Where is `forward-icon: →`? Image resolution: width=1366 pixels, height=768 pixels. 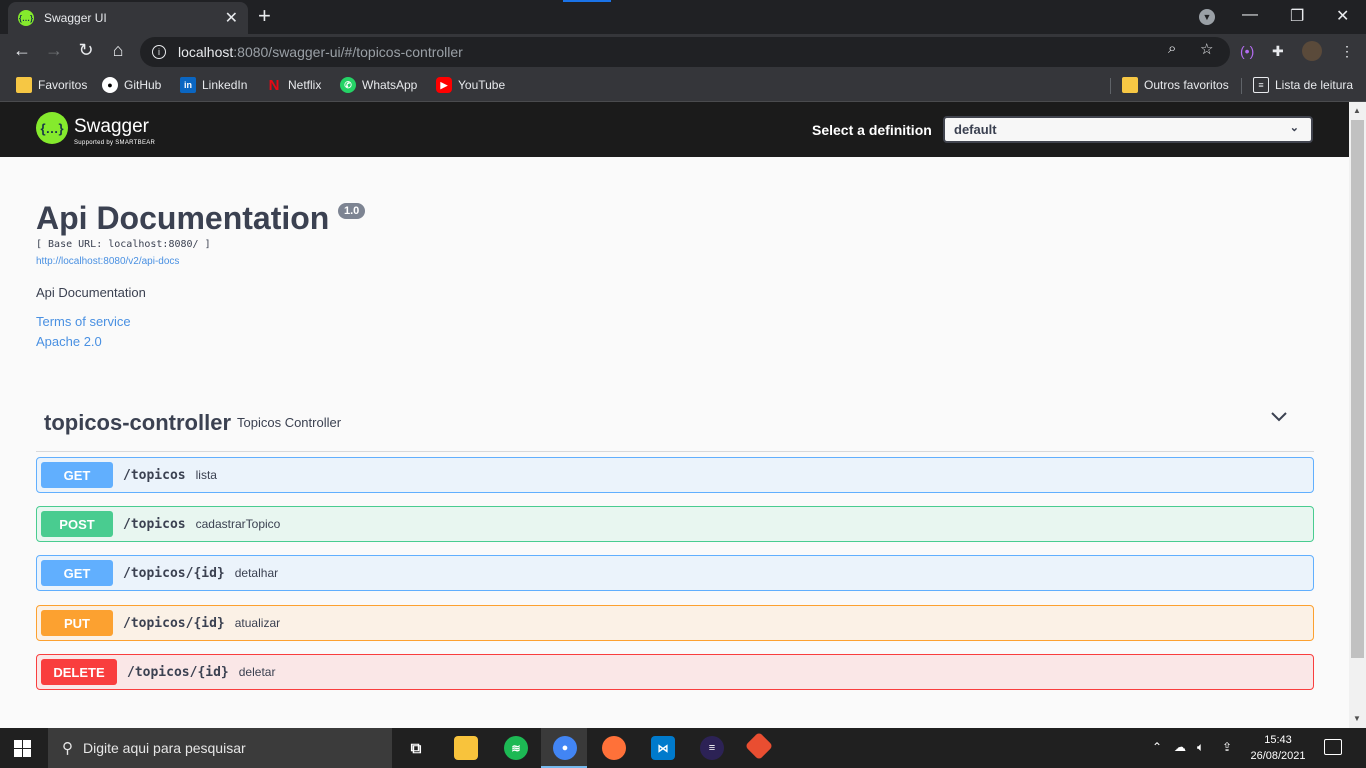
forward-icon: → is located at coordinates (54, 50).